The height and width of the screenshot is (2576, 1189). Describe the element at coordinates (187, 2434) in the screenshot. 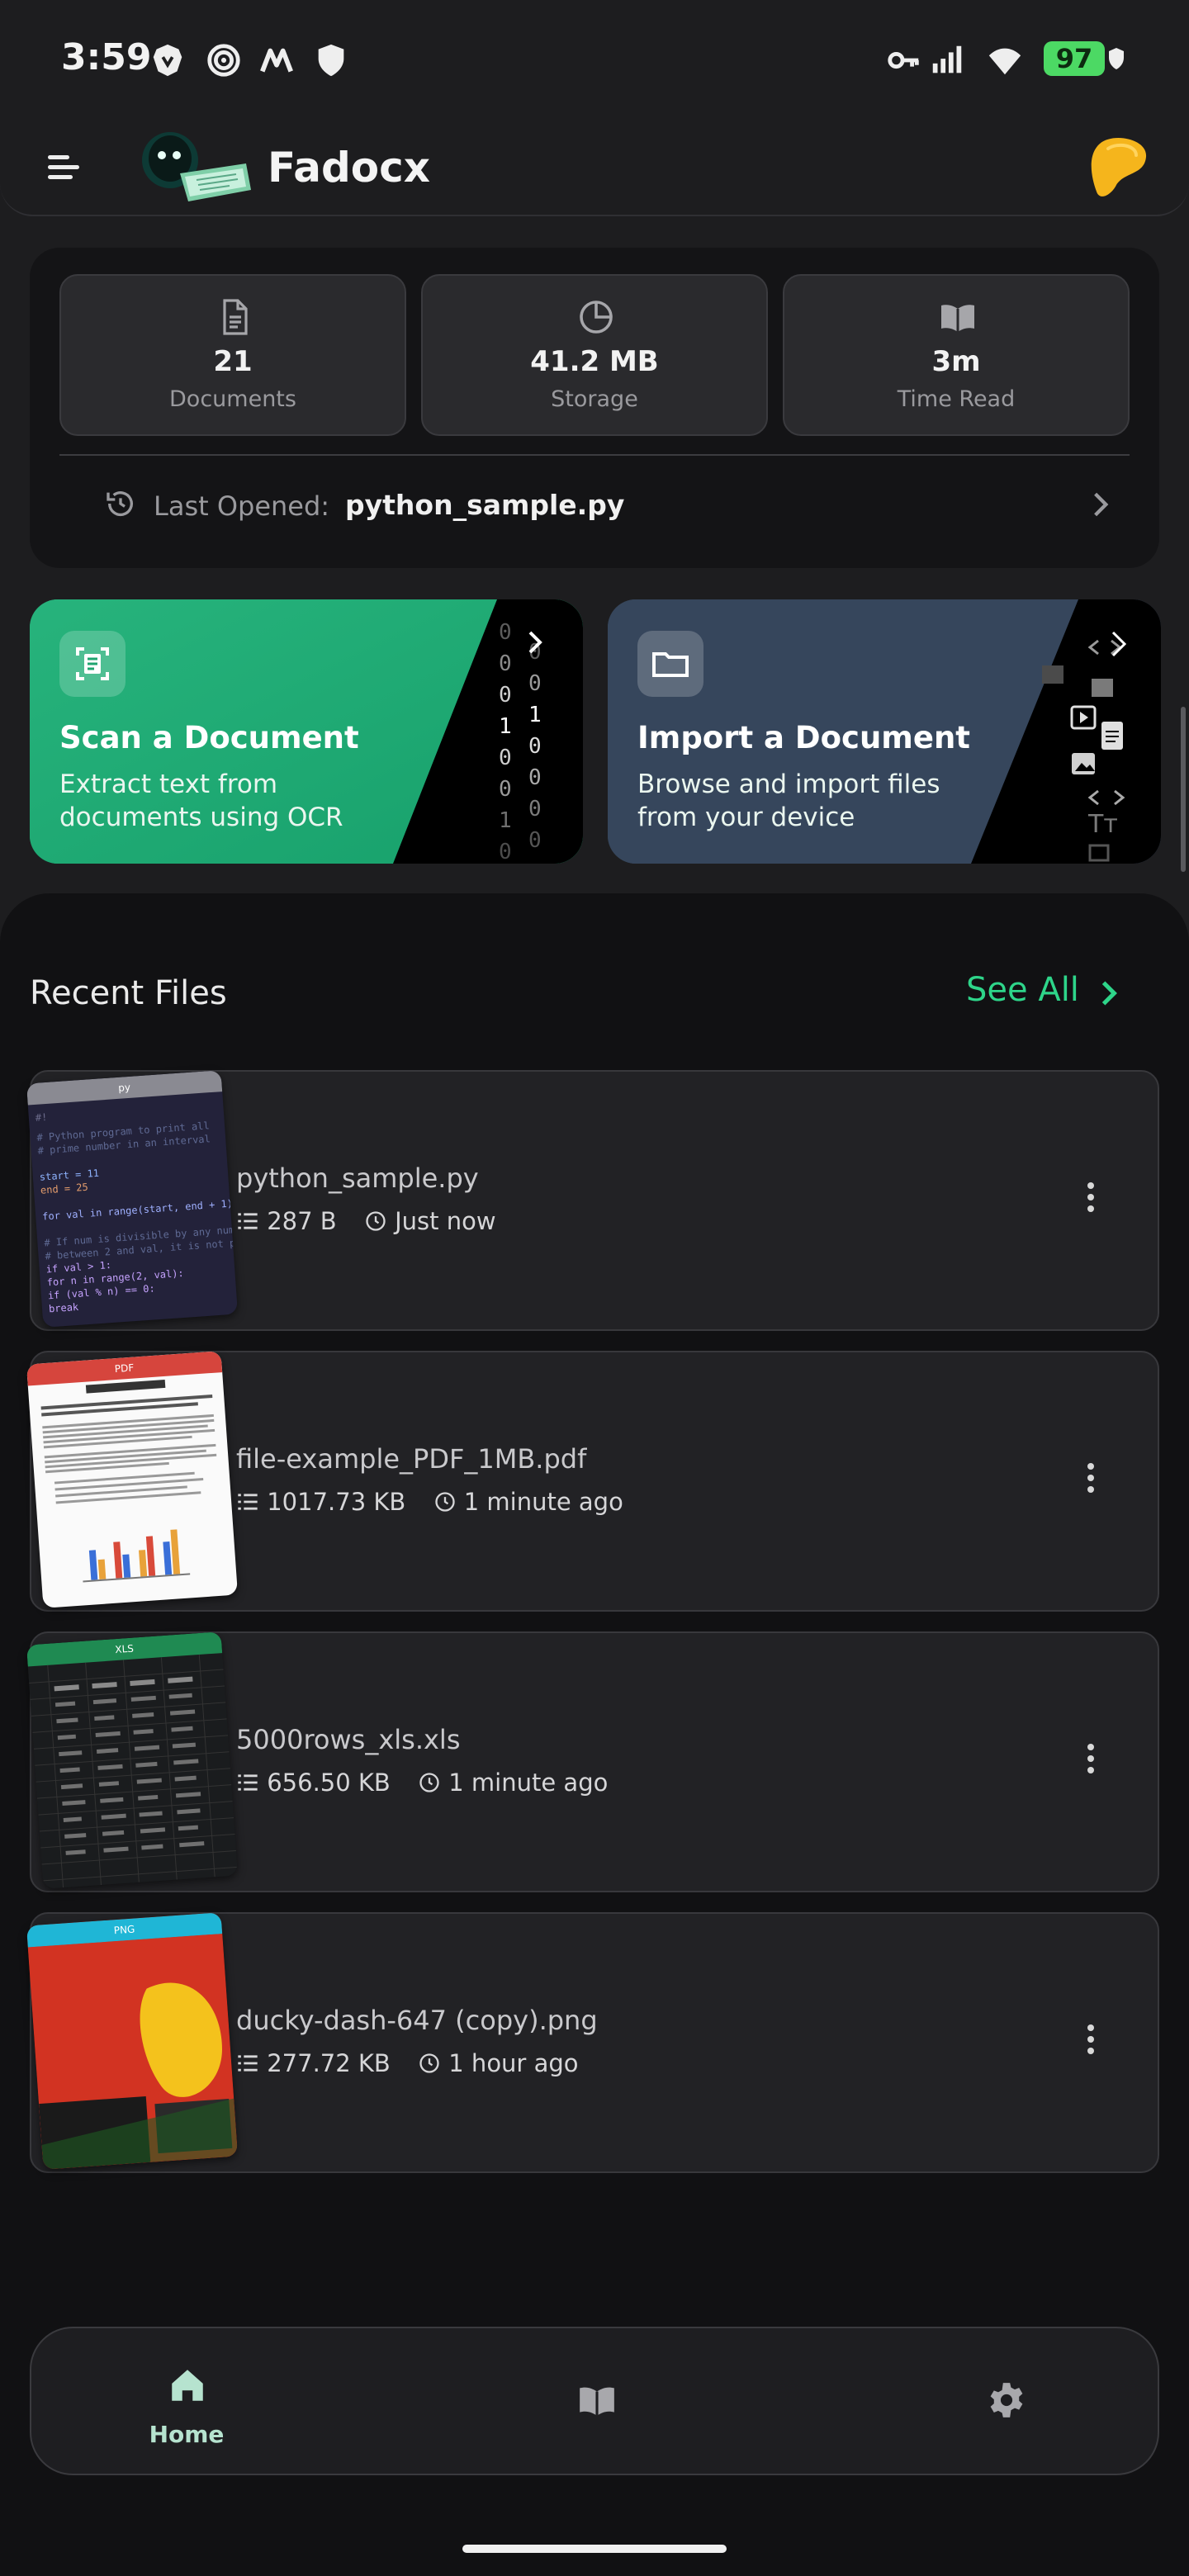

I see `nav-home-label: Home` at that location.